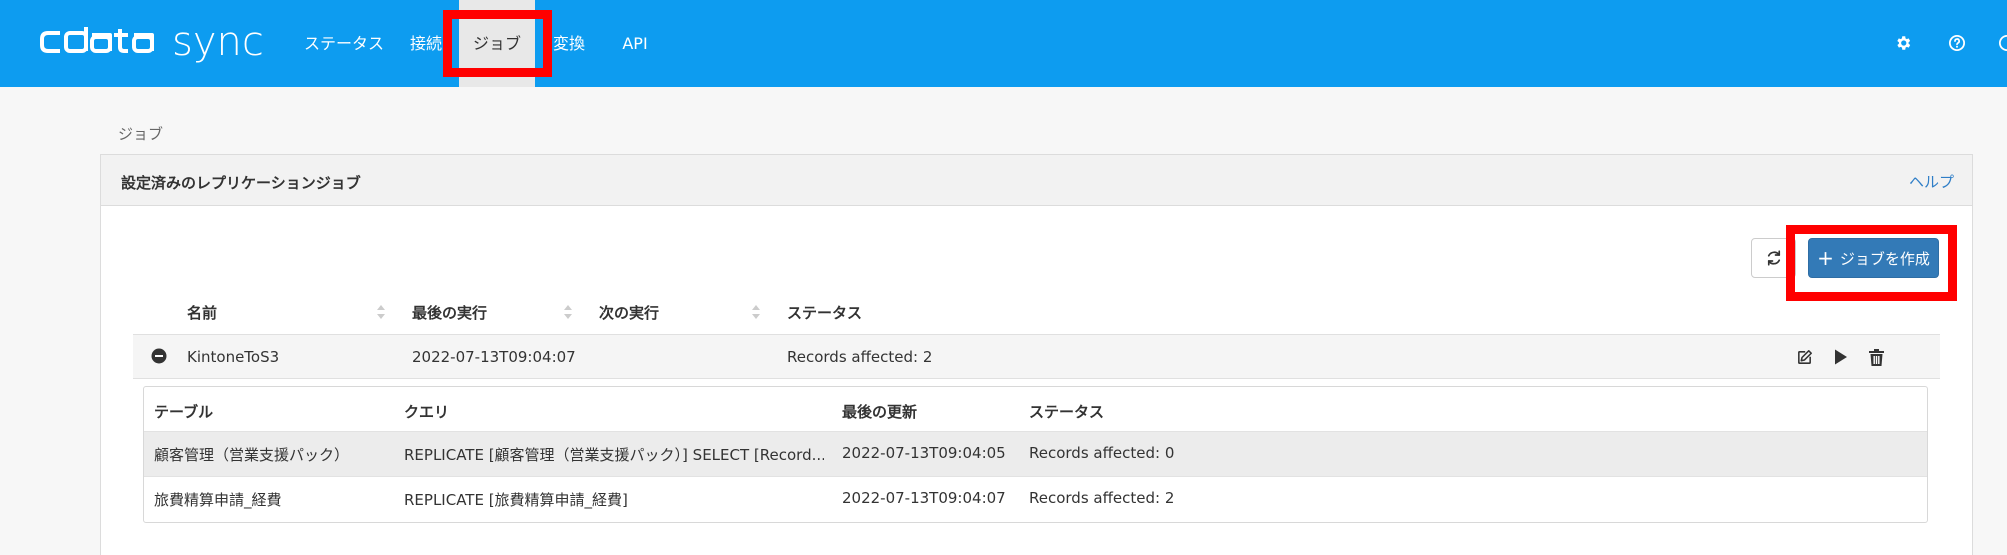 This screenshot has height=555, width=2007. What do you see at coordinates (1067, 412) in the screenshot?
I see `detail-header-status: ステータス` at bounding box center [1067, 412].